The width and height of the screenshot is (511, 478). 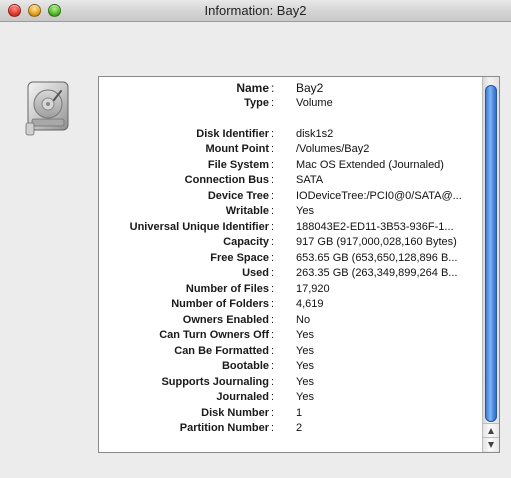 What do you see at coordinates (48, 108) in the screenshot?
I see `hard-disk-icon` at bounding box center [48, 108].